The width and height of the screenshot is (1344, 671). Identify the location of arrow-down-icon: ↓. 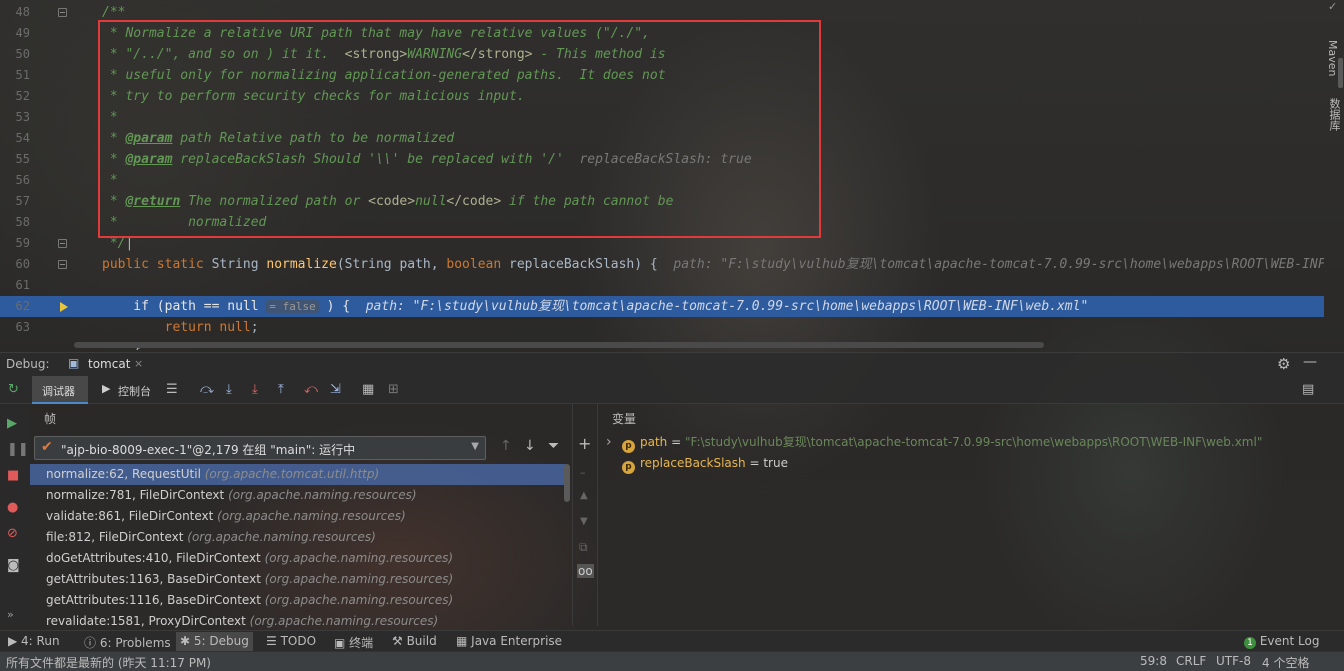
(530, 446).